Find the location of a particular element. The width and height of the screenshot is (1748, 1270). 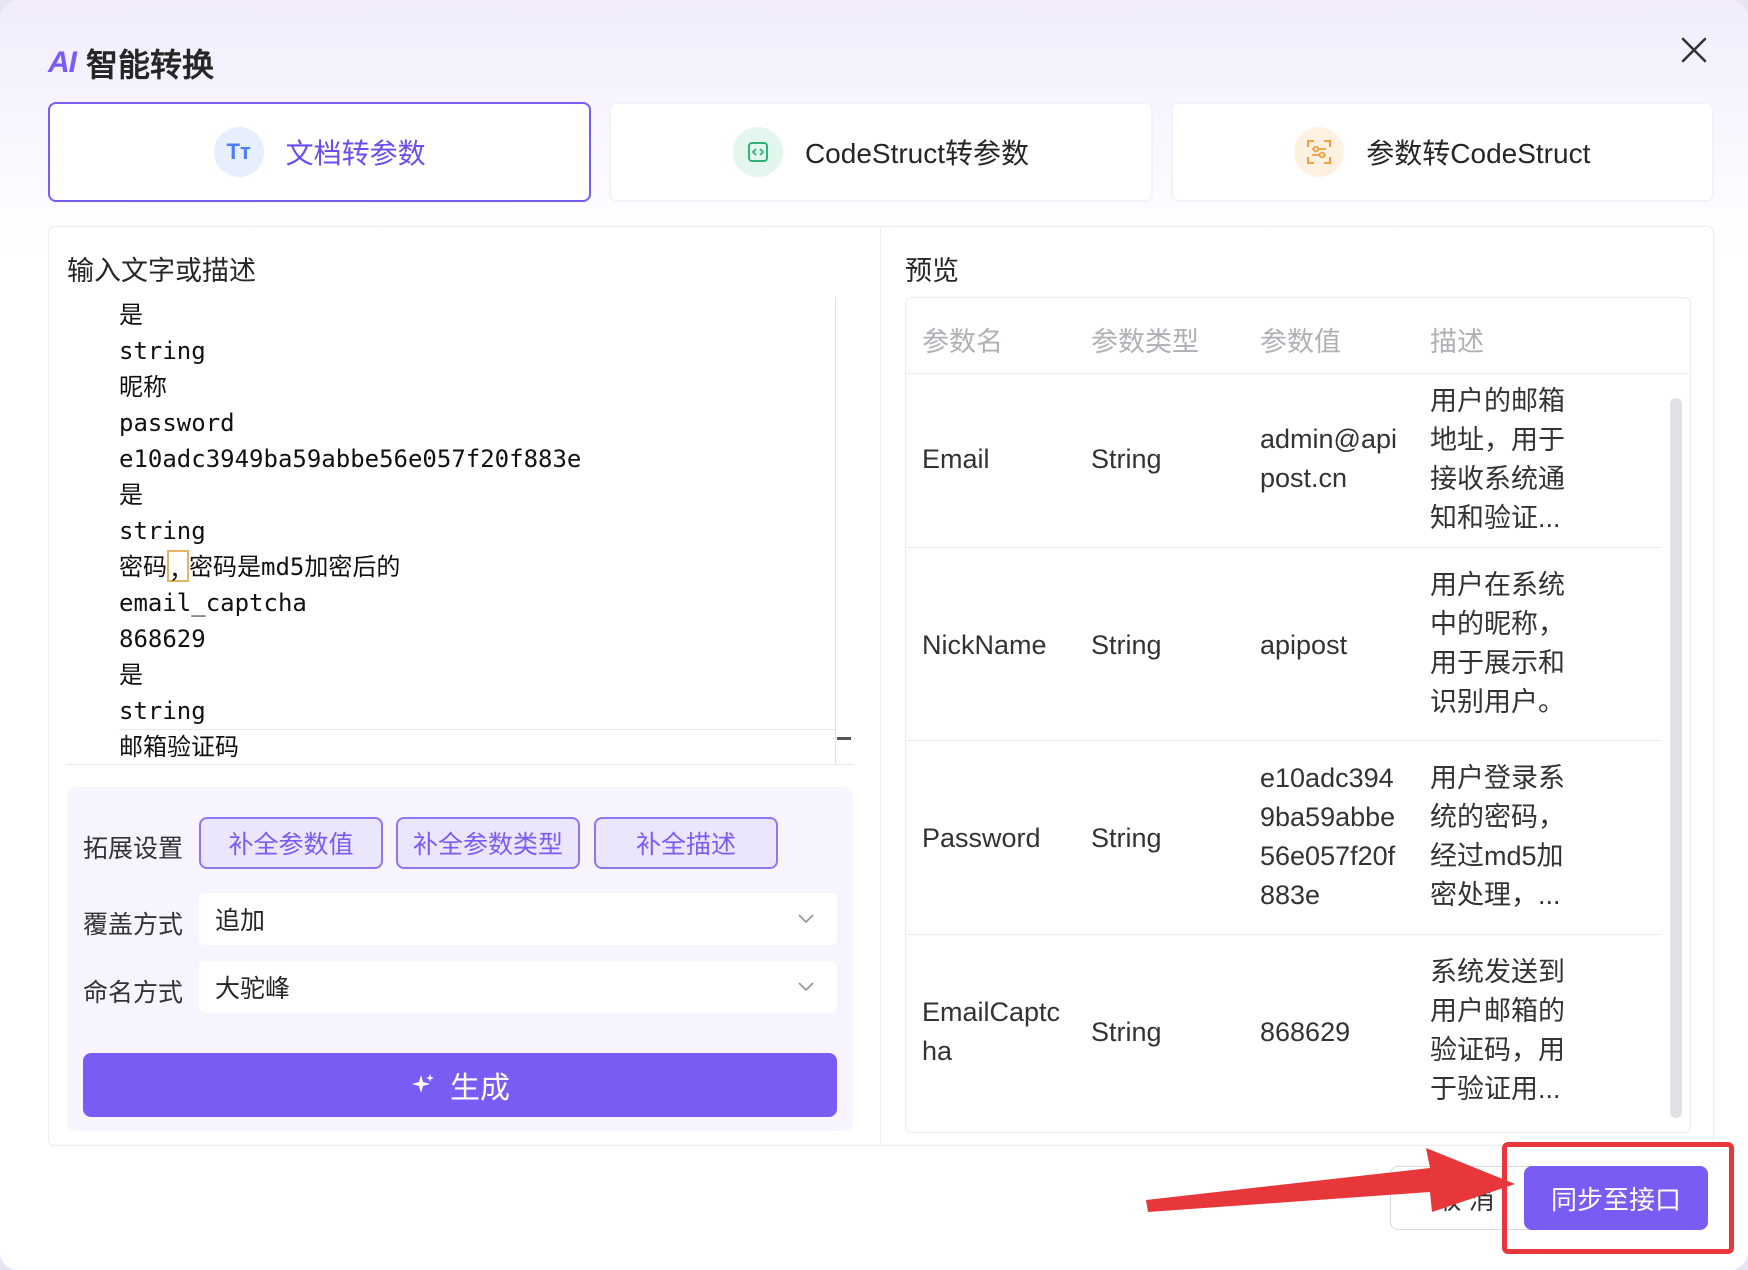

editor-text: 密码 is located at coordinates (143, 567).